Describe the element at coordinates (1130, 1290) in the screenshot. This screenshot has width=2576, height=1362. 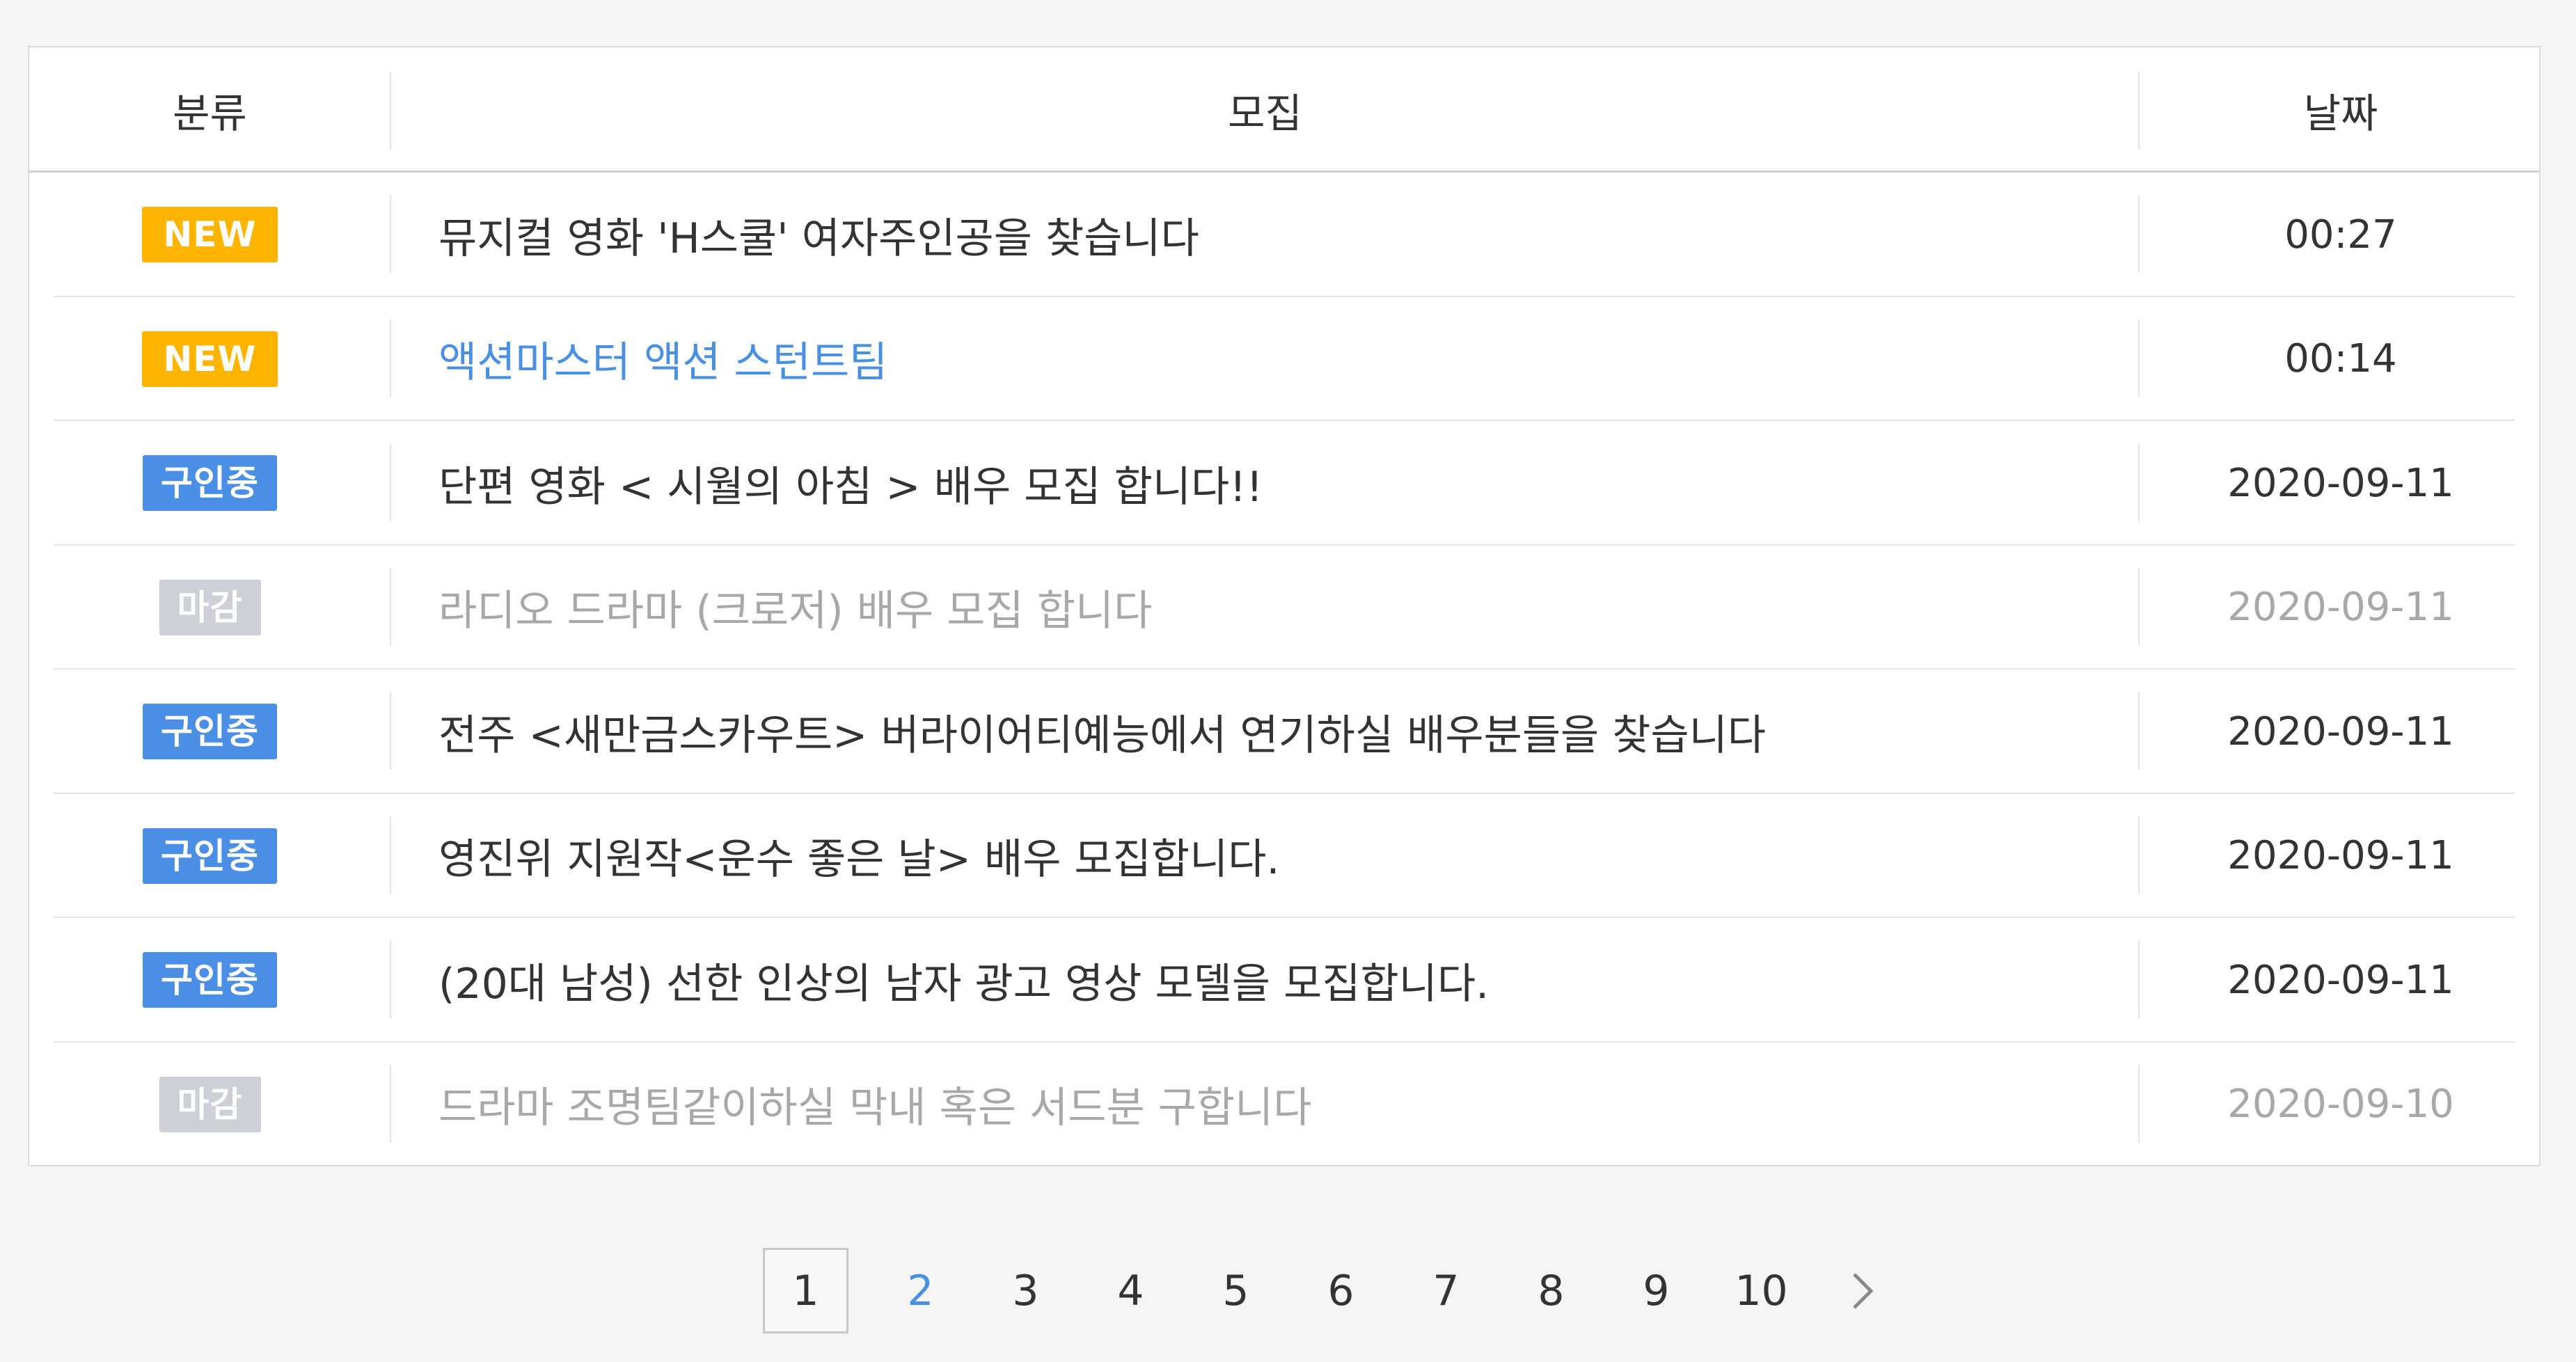
I see `page-button: 4` at that location.